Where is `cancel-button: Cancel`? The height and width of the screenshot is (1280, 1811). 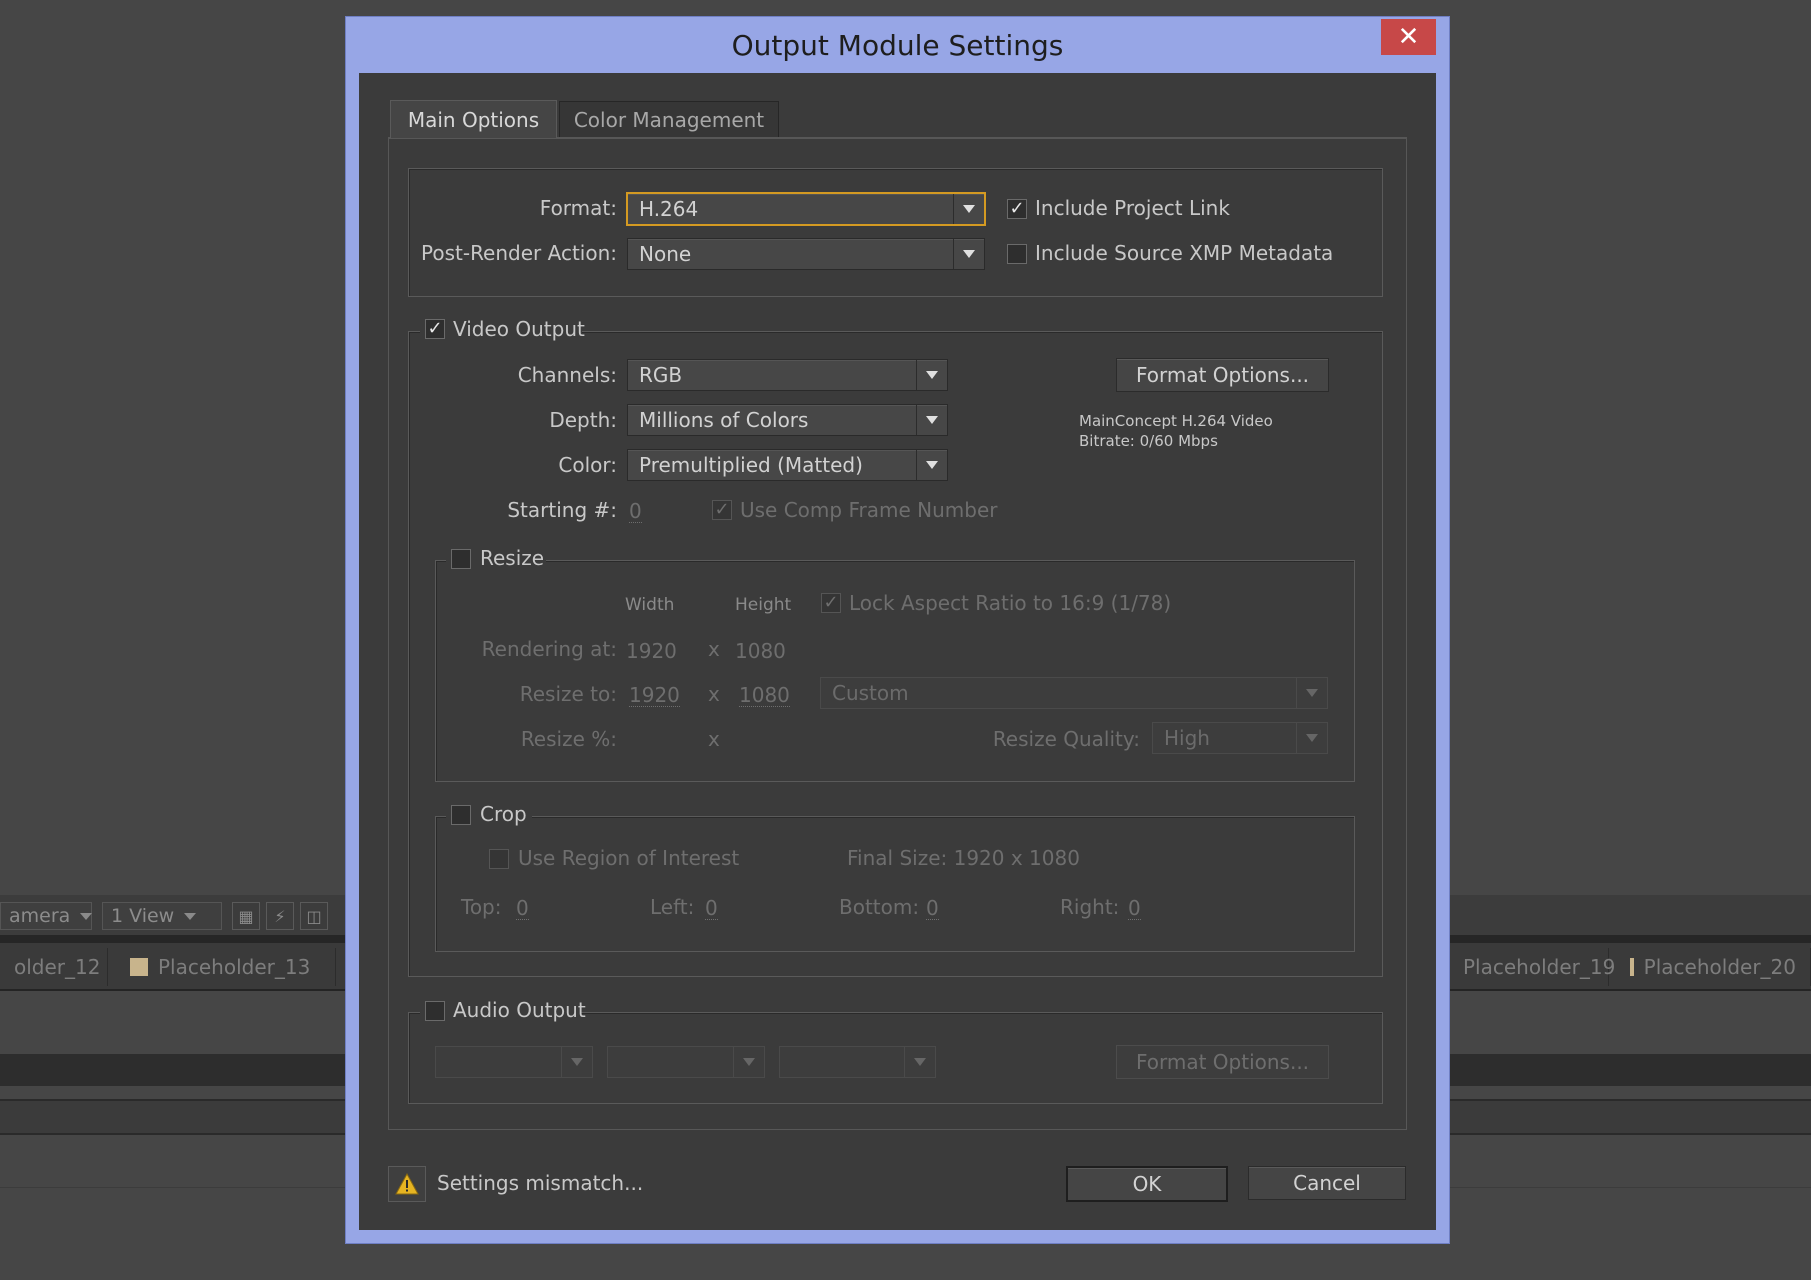 cancel-button: Cancel is located at coordinates (1327, 1183).